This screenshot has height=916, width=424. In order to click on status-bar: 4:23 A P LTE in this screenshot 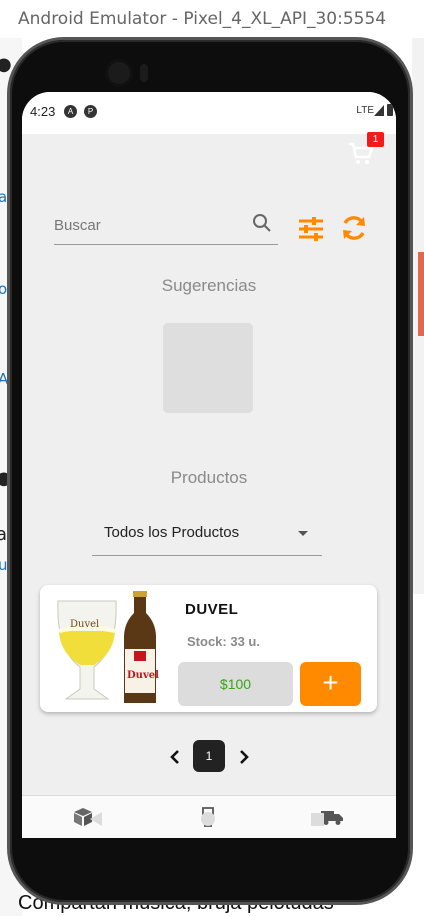, I will do `click(209, 113)`.